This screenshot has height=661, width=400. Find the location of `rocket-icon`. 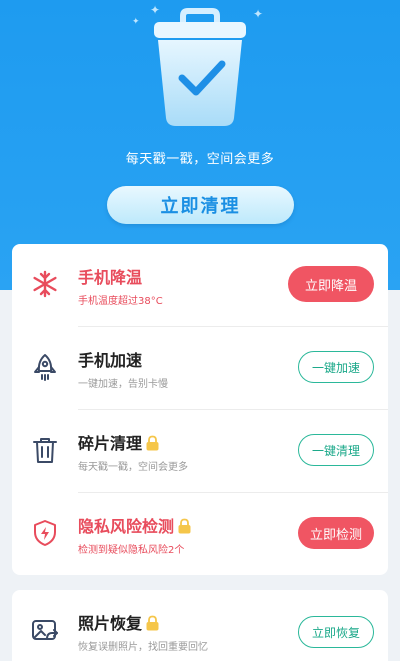

rocket-icon is located at coordinates (45, 367).